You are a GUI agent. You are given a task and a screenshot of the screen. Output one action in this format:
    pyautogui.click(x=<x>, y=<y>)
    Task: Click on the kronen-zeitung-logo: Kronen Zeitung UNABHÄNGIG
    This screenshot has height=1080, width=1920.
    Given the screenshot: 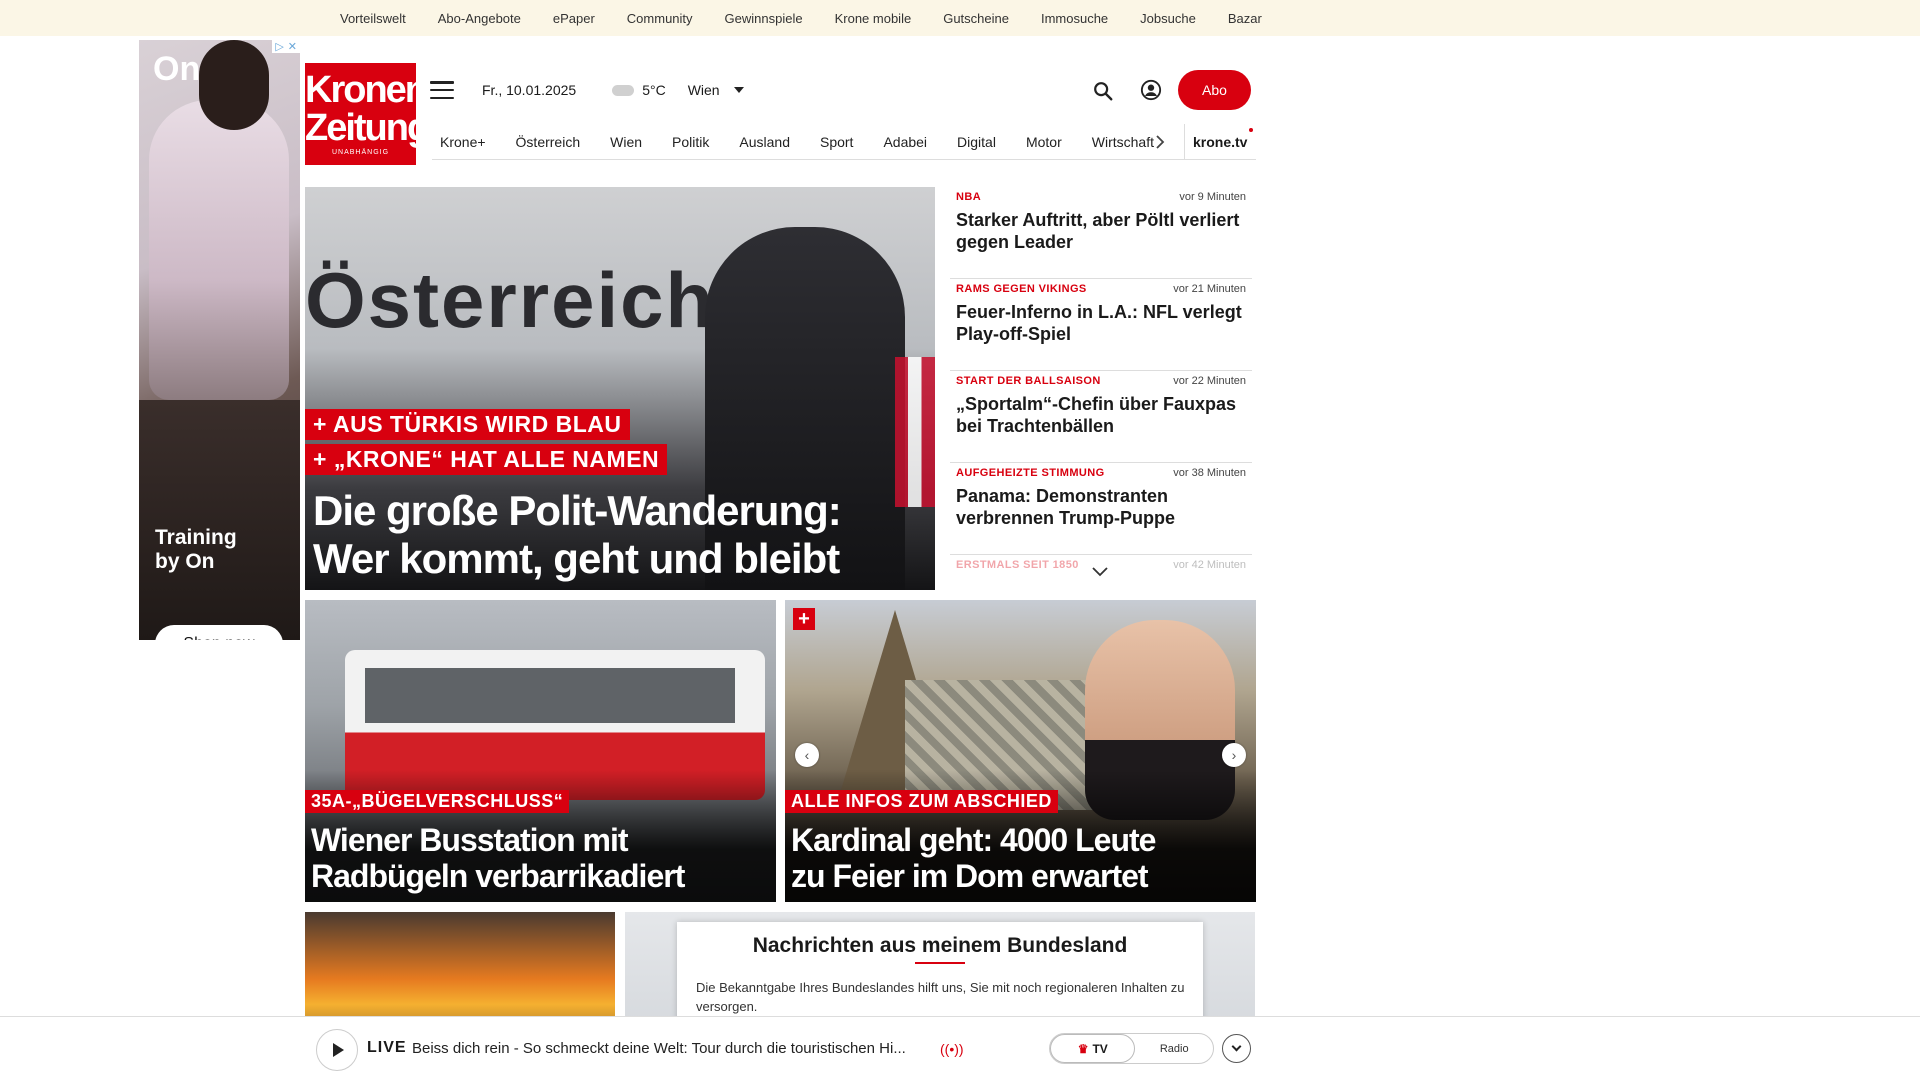 What is the action you would take?
    pyautogui.click(x=367, y=114)
    